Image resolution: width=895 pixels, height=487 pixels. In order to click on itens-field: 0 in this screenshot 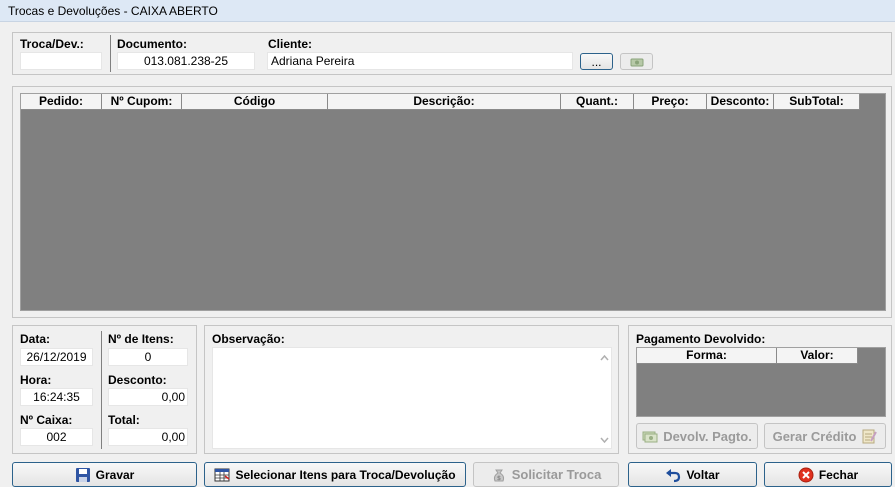, I will do `click(148, 357)`.